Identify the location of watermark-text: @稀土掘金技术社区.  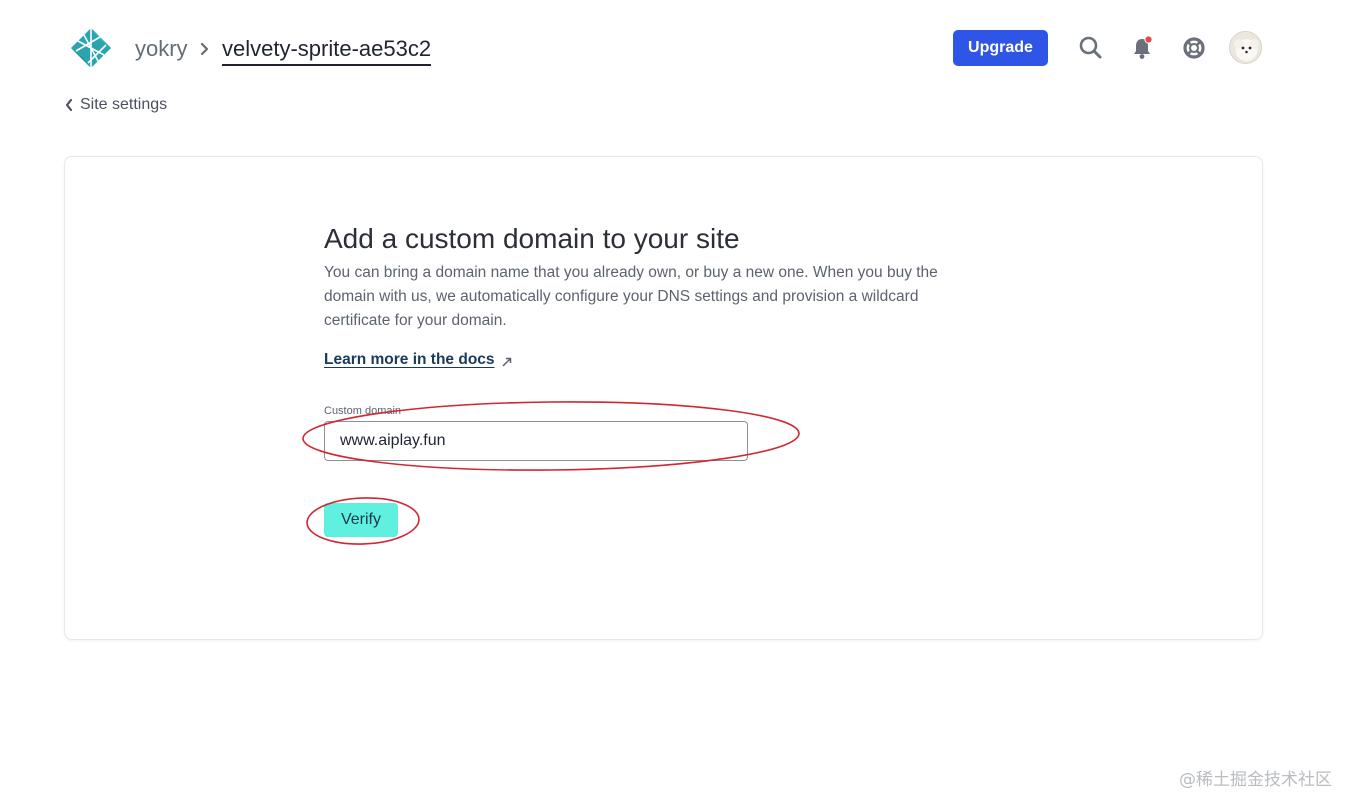
(1255, 780).